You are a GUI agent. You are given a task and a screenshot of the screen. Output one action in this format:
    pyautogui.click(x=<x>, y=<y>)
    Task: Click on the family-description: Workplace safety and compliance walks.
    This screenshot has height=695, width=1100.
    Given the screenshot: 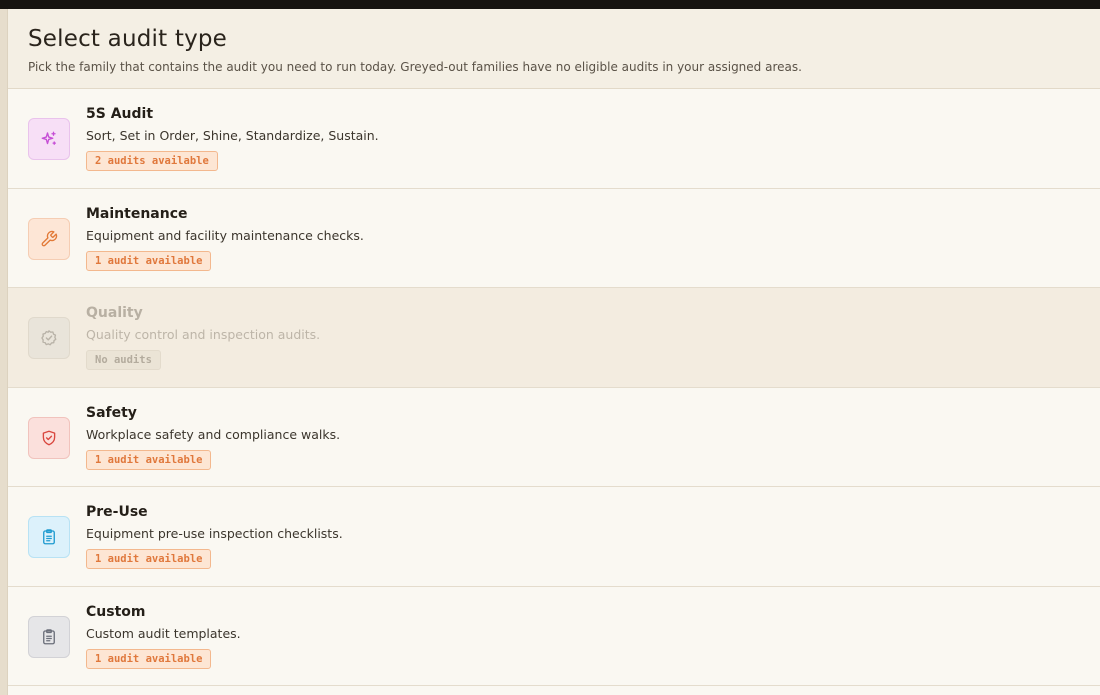 What is the action you would take?
    pyautogui.click(x=213, y=434)
    